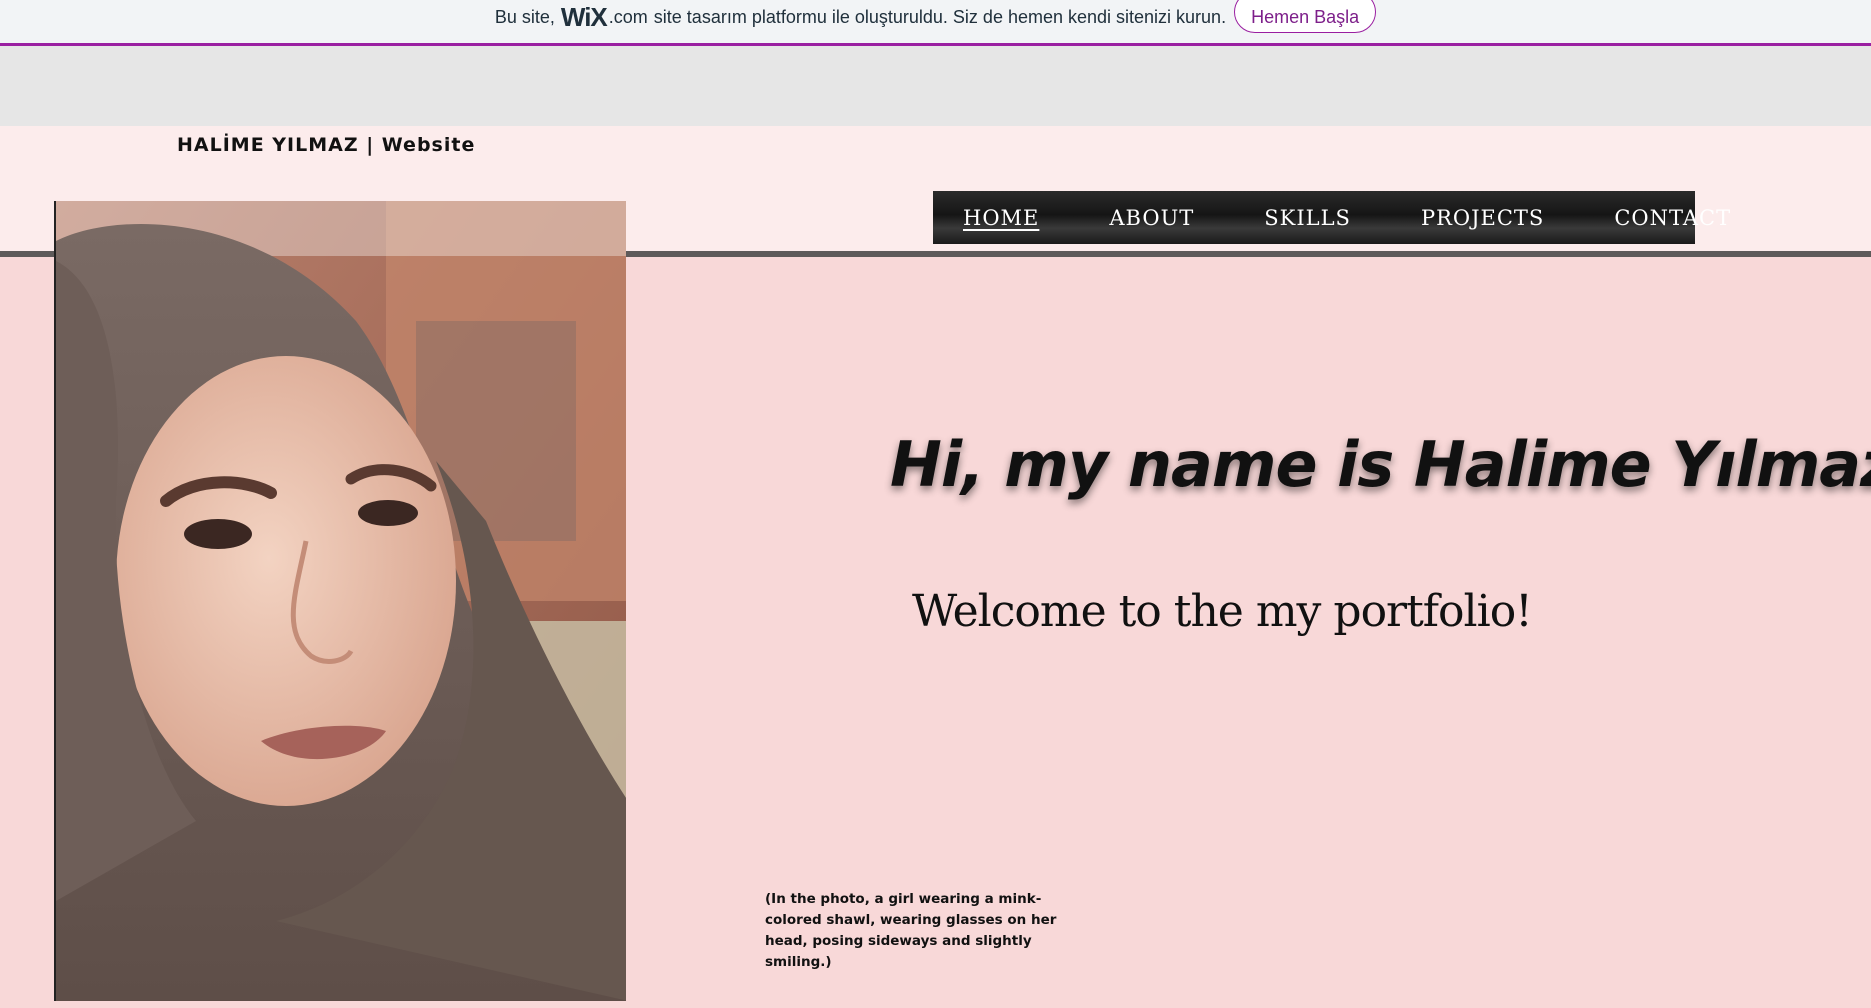  What do you see at coordinates (326, 145) in the screenshot?
I see `site-title: HALİME YILMAZ | Website` at bounding box center [326, 145].